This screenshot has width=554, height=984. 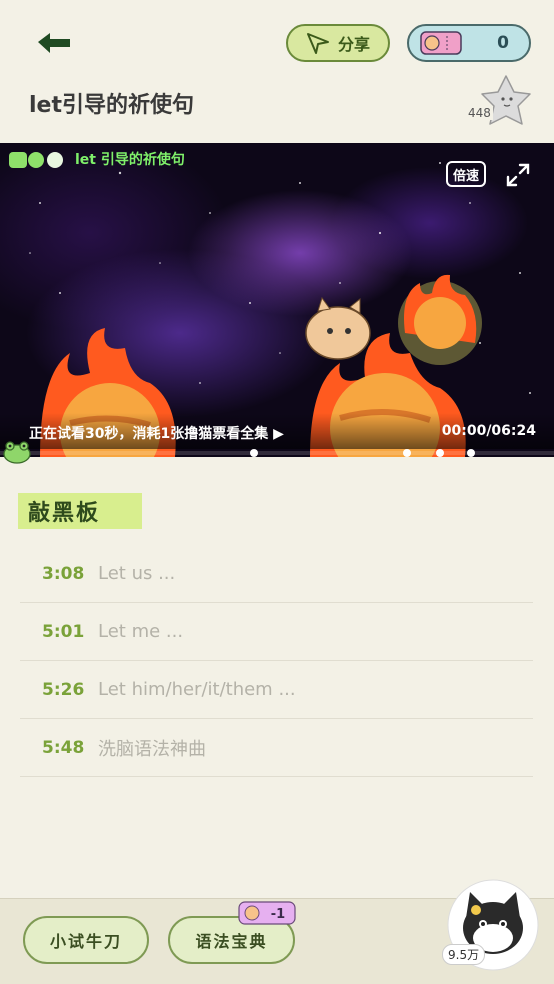 I want to click on star-count: 448, so click(x=479, y=113).